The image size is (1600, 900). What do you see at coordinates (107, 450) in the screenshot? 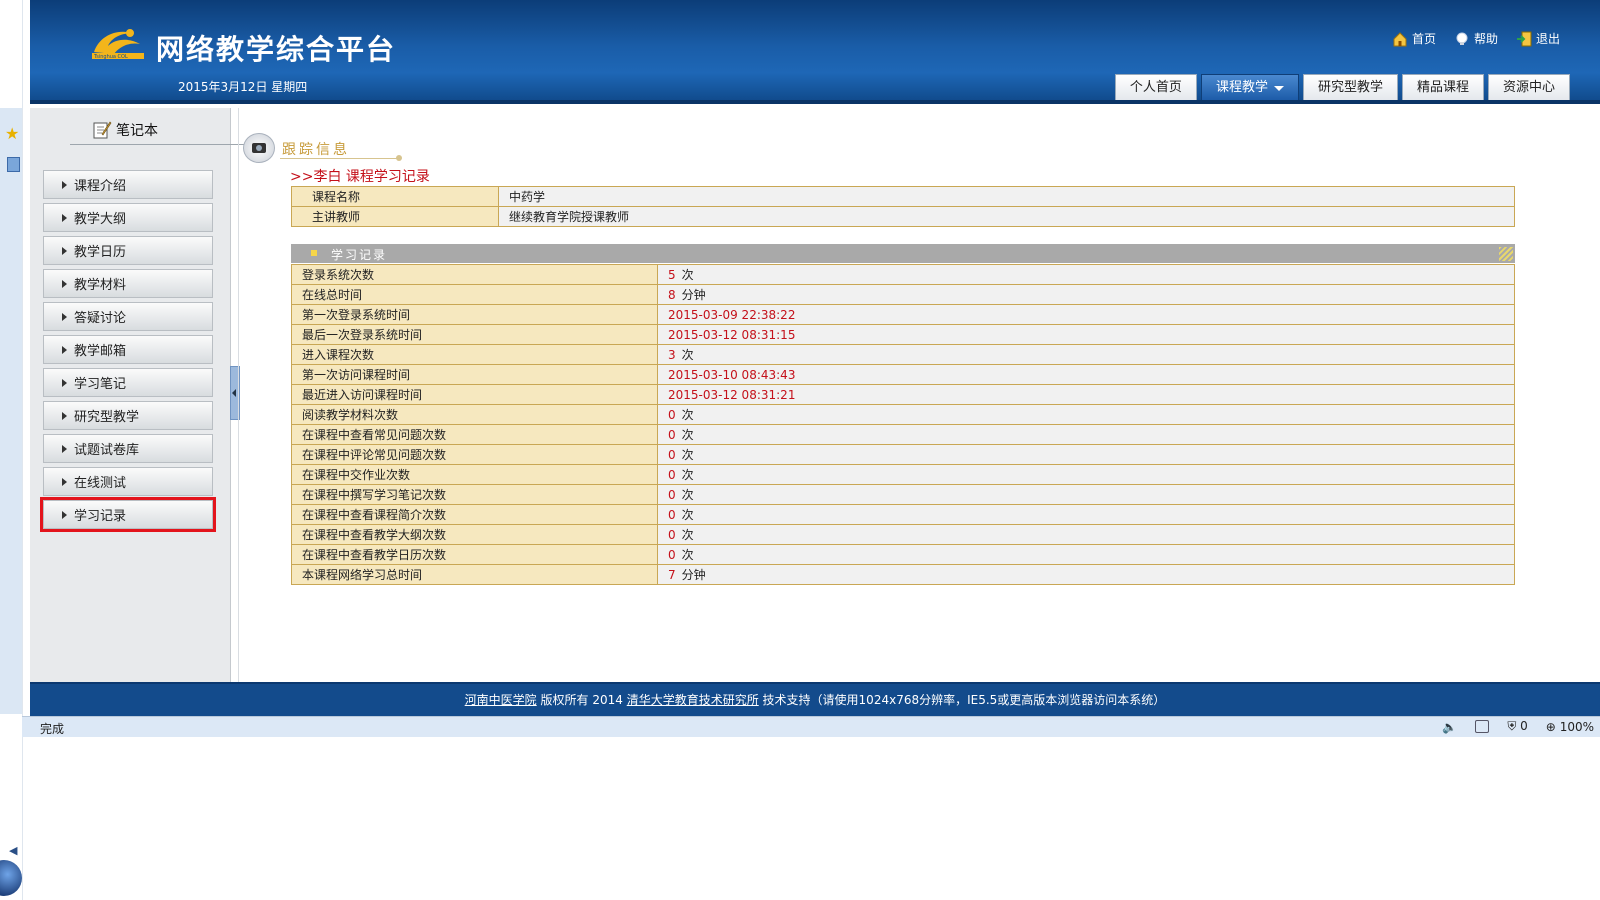
I see `sidebar-item-label: 试题试卷库` at bounding box center [107, 450].